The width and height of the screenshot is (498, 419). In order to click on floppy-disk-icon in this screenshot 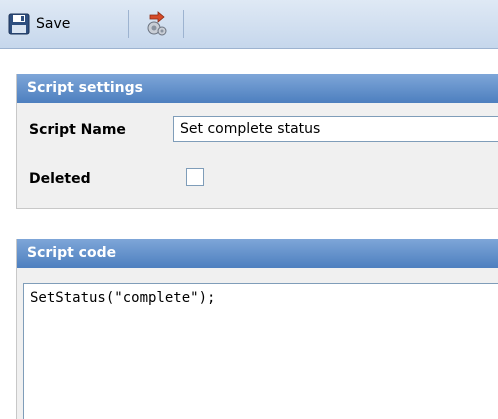, I will do `click(19, 24)`.